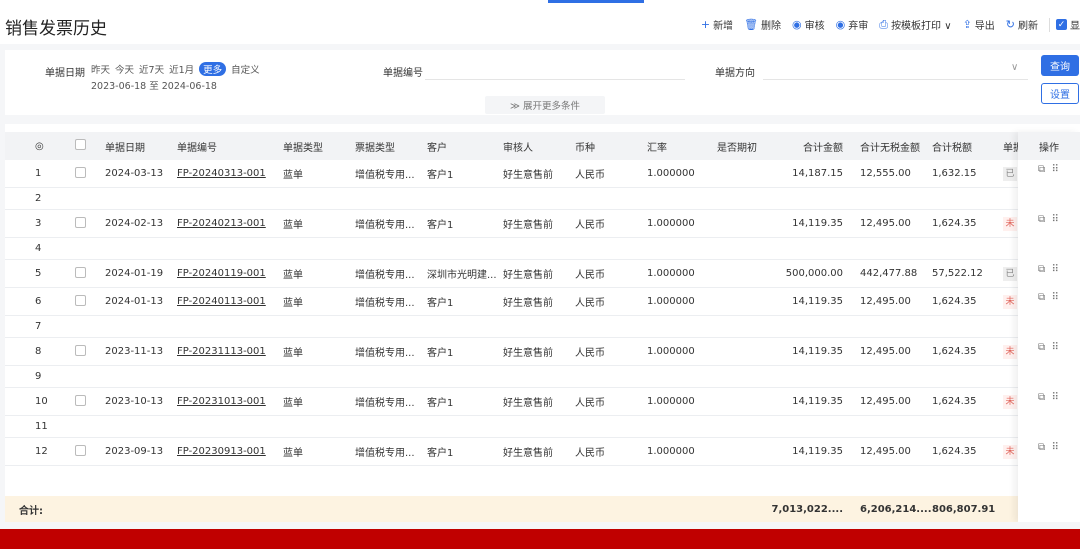 The height and width of the screenshot is (549, 1080). What do you see at coordinates (65, 73) in the screenshot?
I see `date-filter-label: 单据日期` at bounding box center [65, 73].